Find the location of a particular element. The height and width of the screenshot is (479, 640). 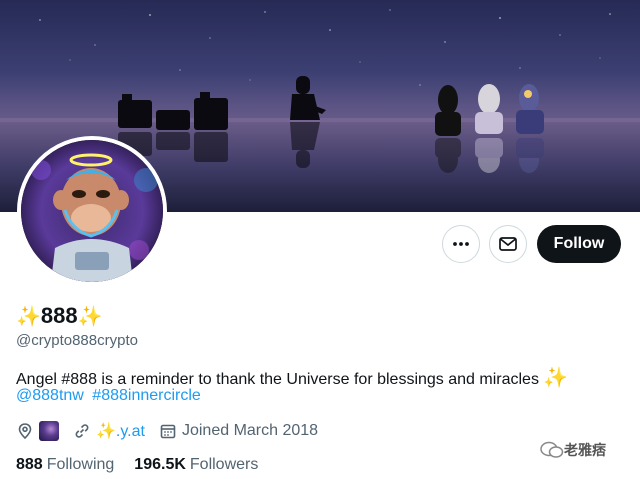

follow-button: Follow is located at coordinates (579, 244).